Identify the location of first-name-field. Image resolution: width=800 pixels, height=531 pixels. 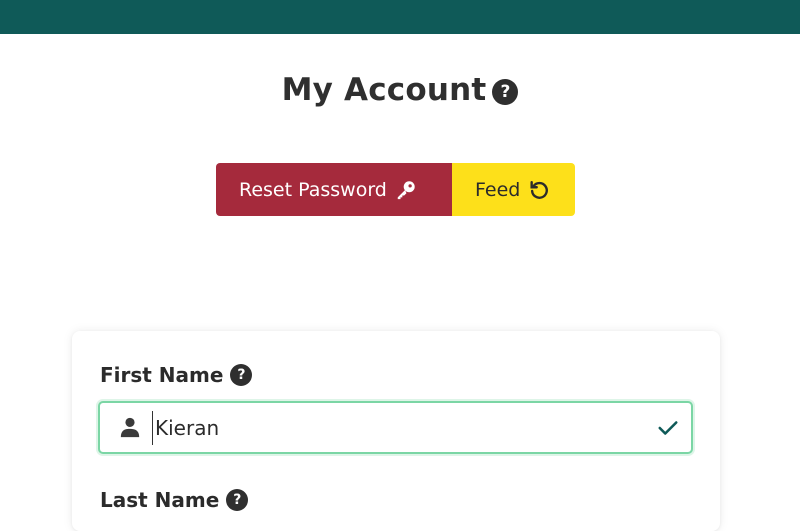
(395, 427).